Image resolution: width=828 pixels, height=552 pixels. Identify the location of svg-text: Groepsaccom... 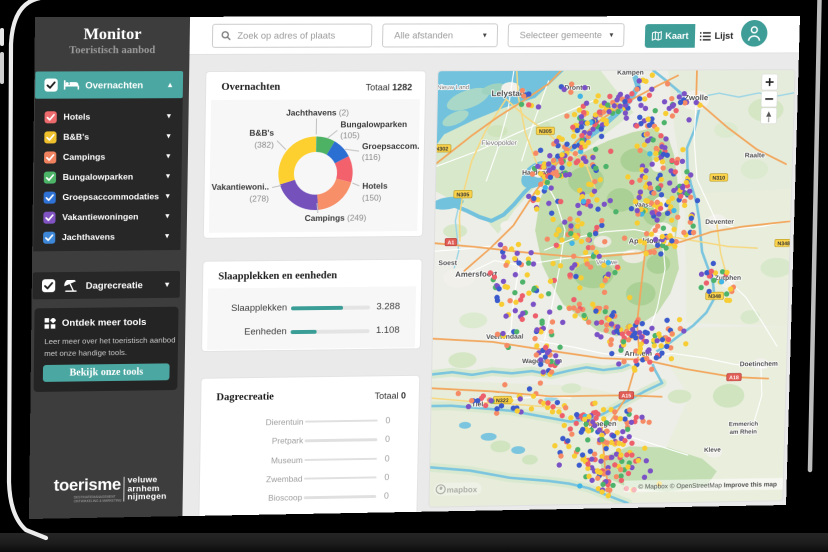
(391, 146).